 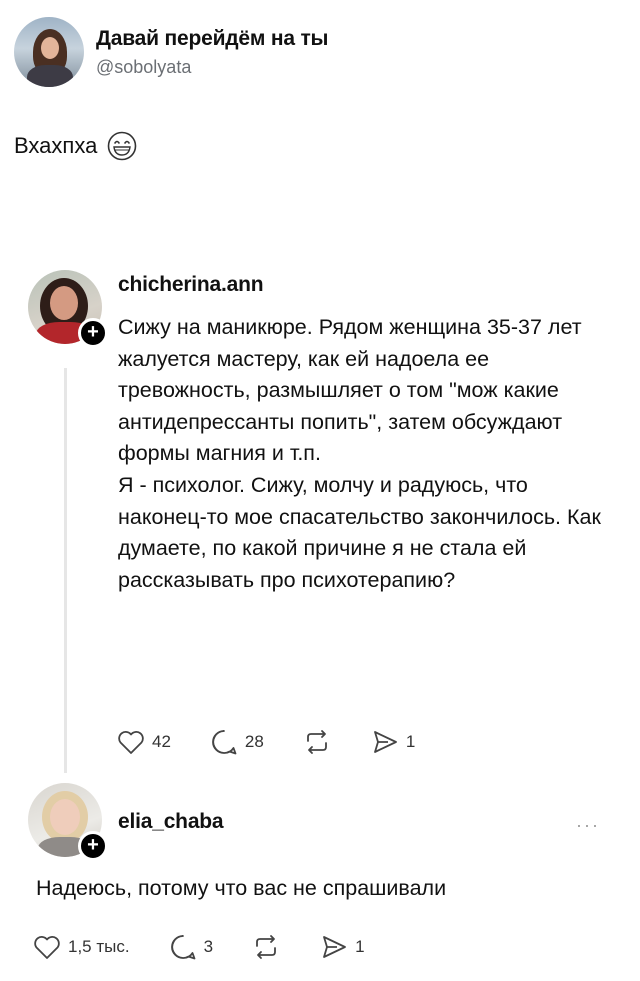 What do you see at coordinates (56, 145) in the screenshot?
I see `tweet-text: Вхахпха` at bounding box center [56, 145].